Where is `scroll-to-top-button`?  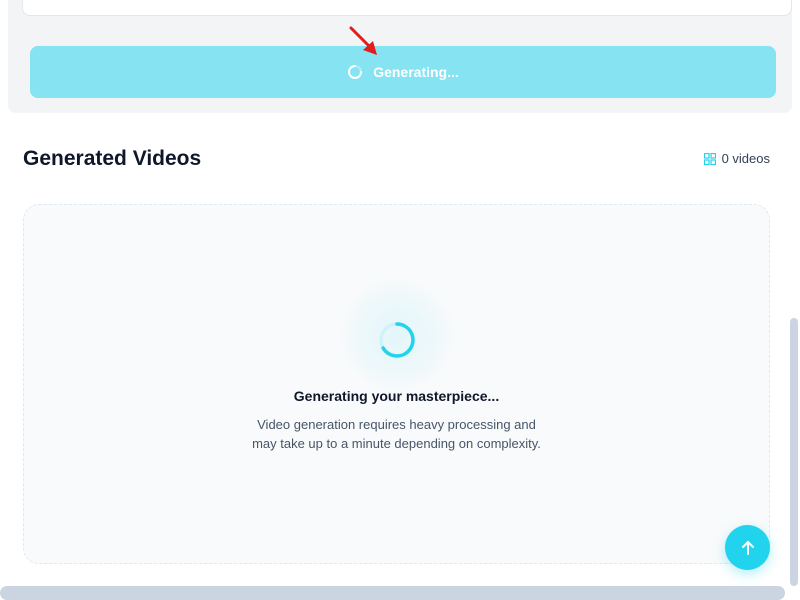 scroll-to-top-button is located at coordinates (747, 547).